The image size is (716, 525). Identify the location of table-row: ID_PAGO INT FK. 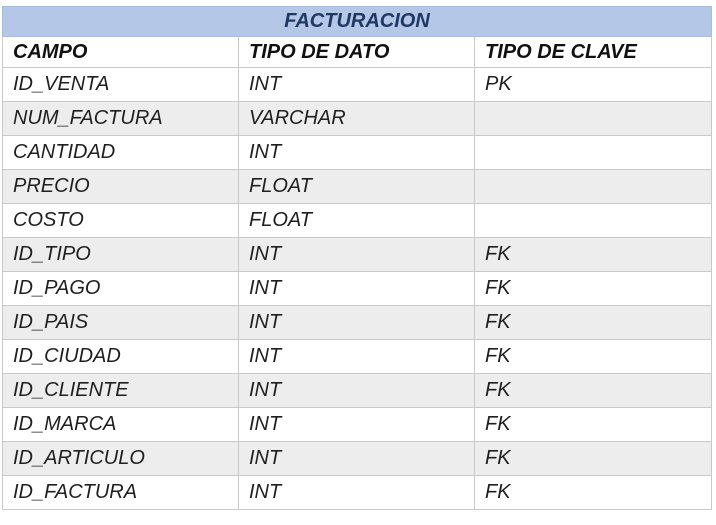
(357, 288).